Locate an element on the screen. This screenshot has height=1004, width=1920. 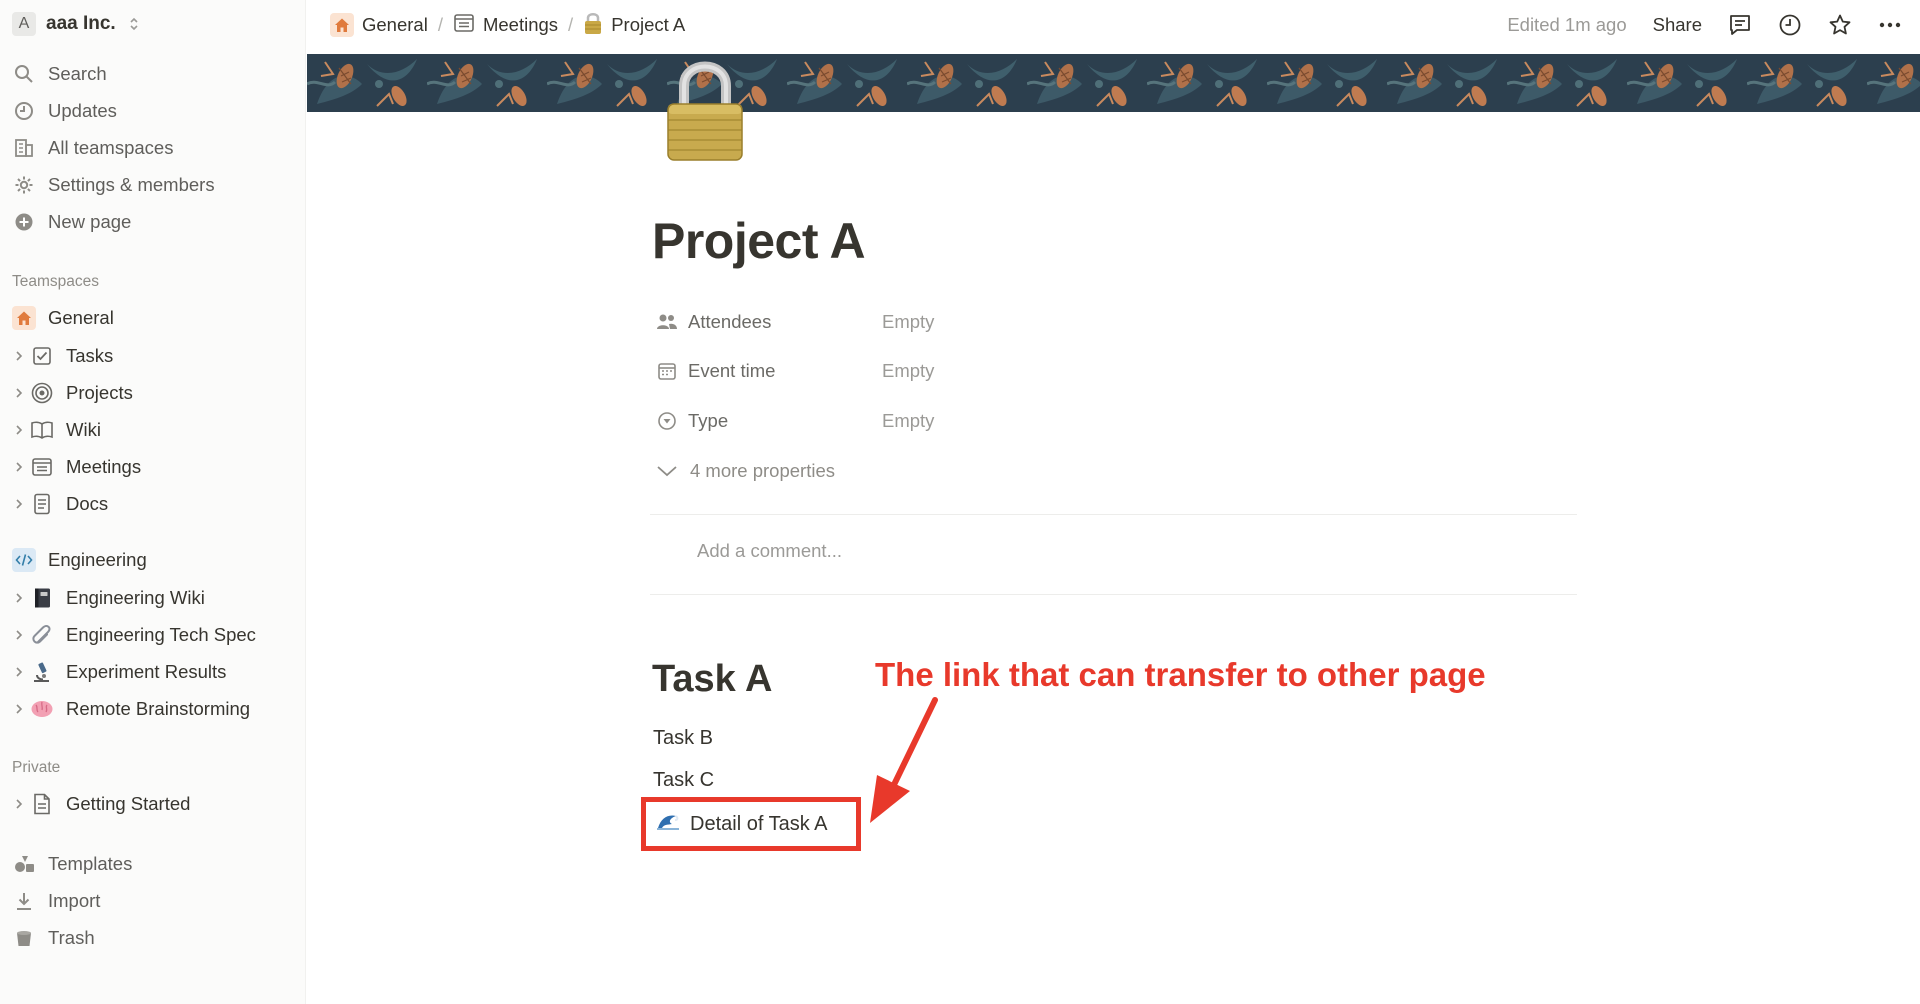
comment-icon is located at coordinates (1740, 25).